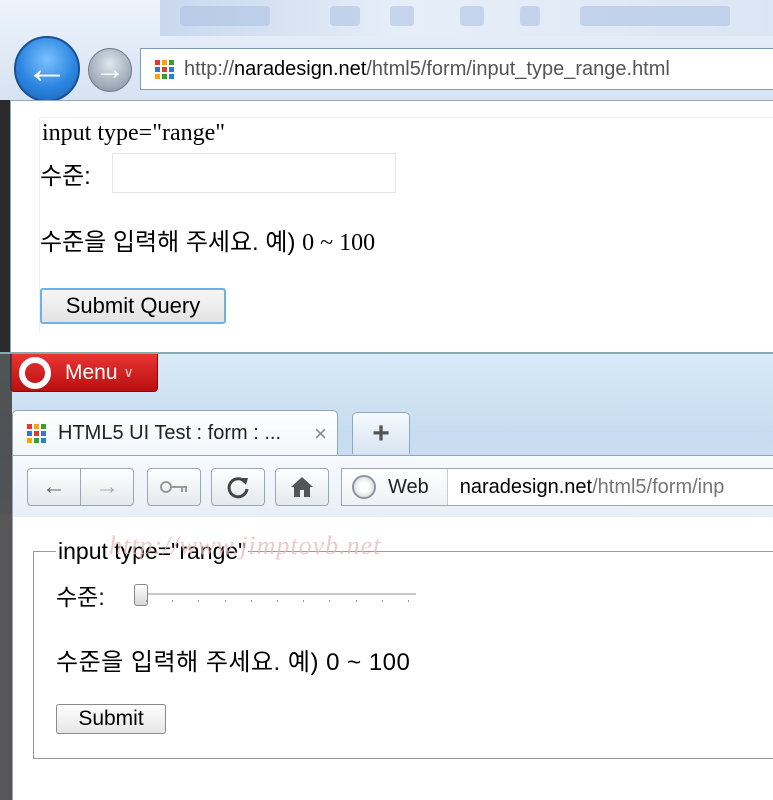 The image size is (773, 800). I want to click on new-tab-button: +, so click(381, 433).